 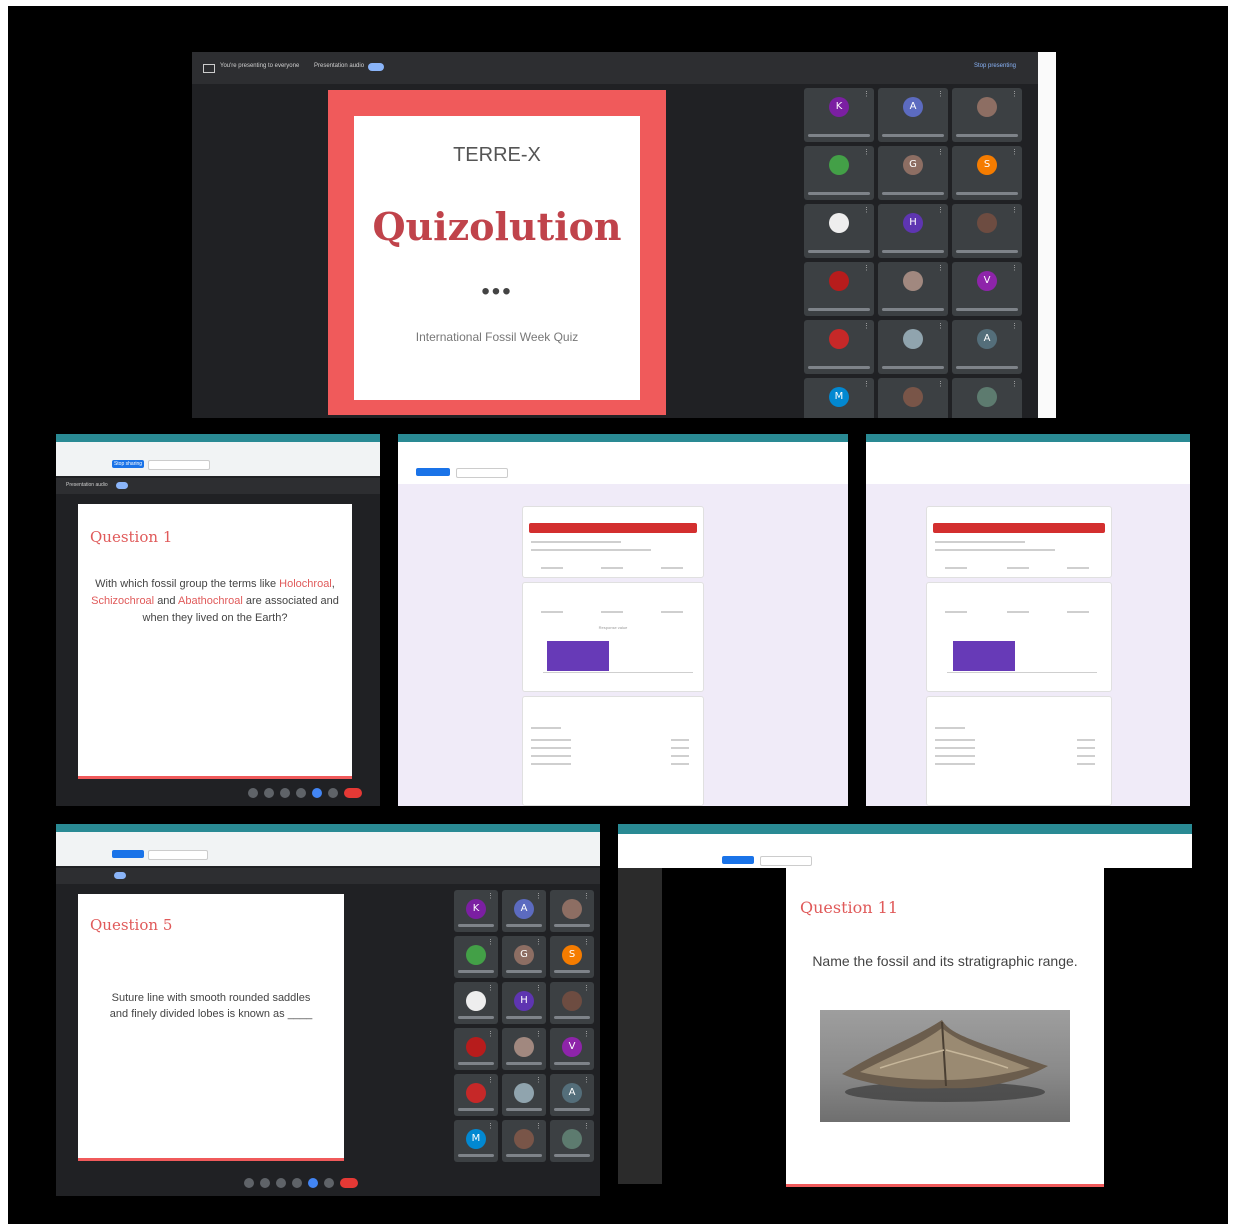 I want to click on q1-more-button, so click(x=333, y=793).